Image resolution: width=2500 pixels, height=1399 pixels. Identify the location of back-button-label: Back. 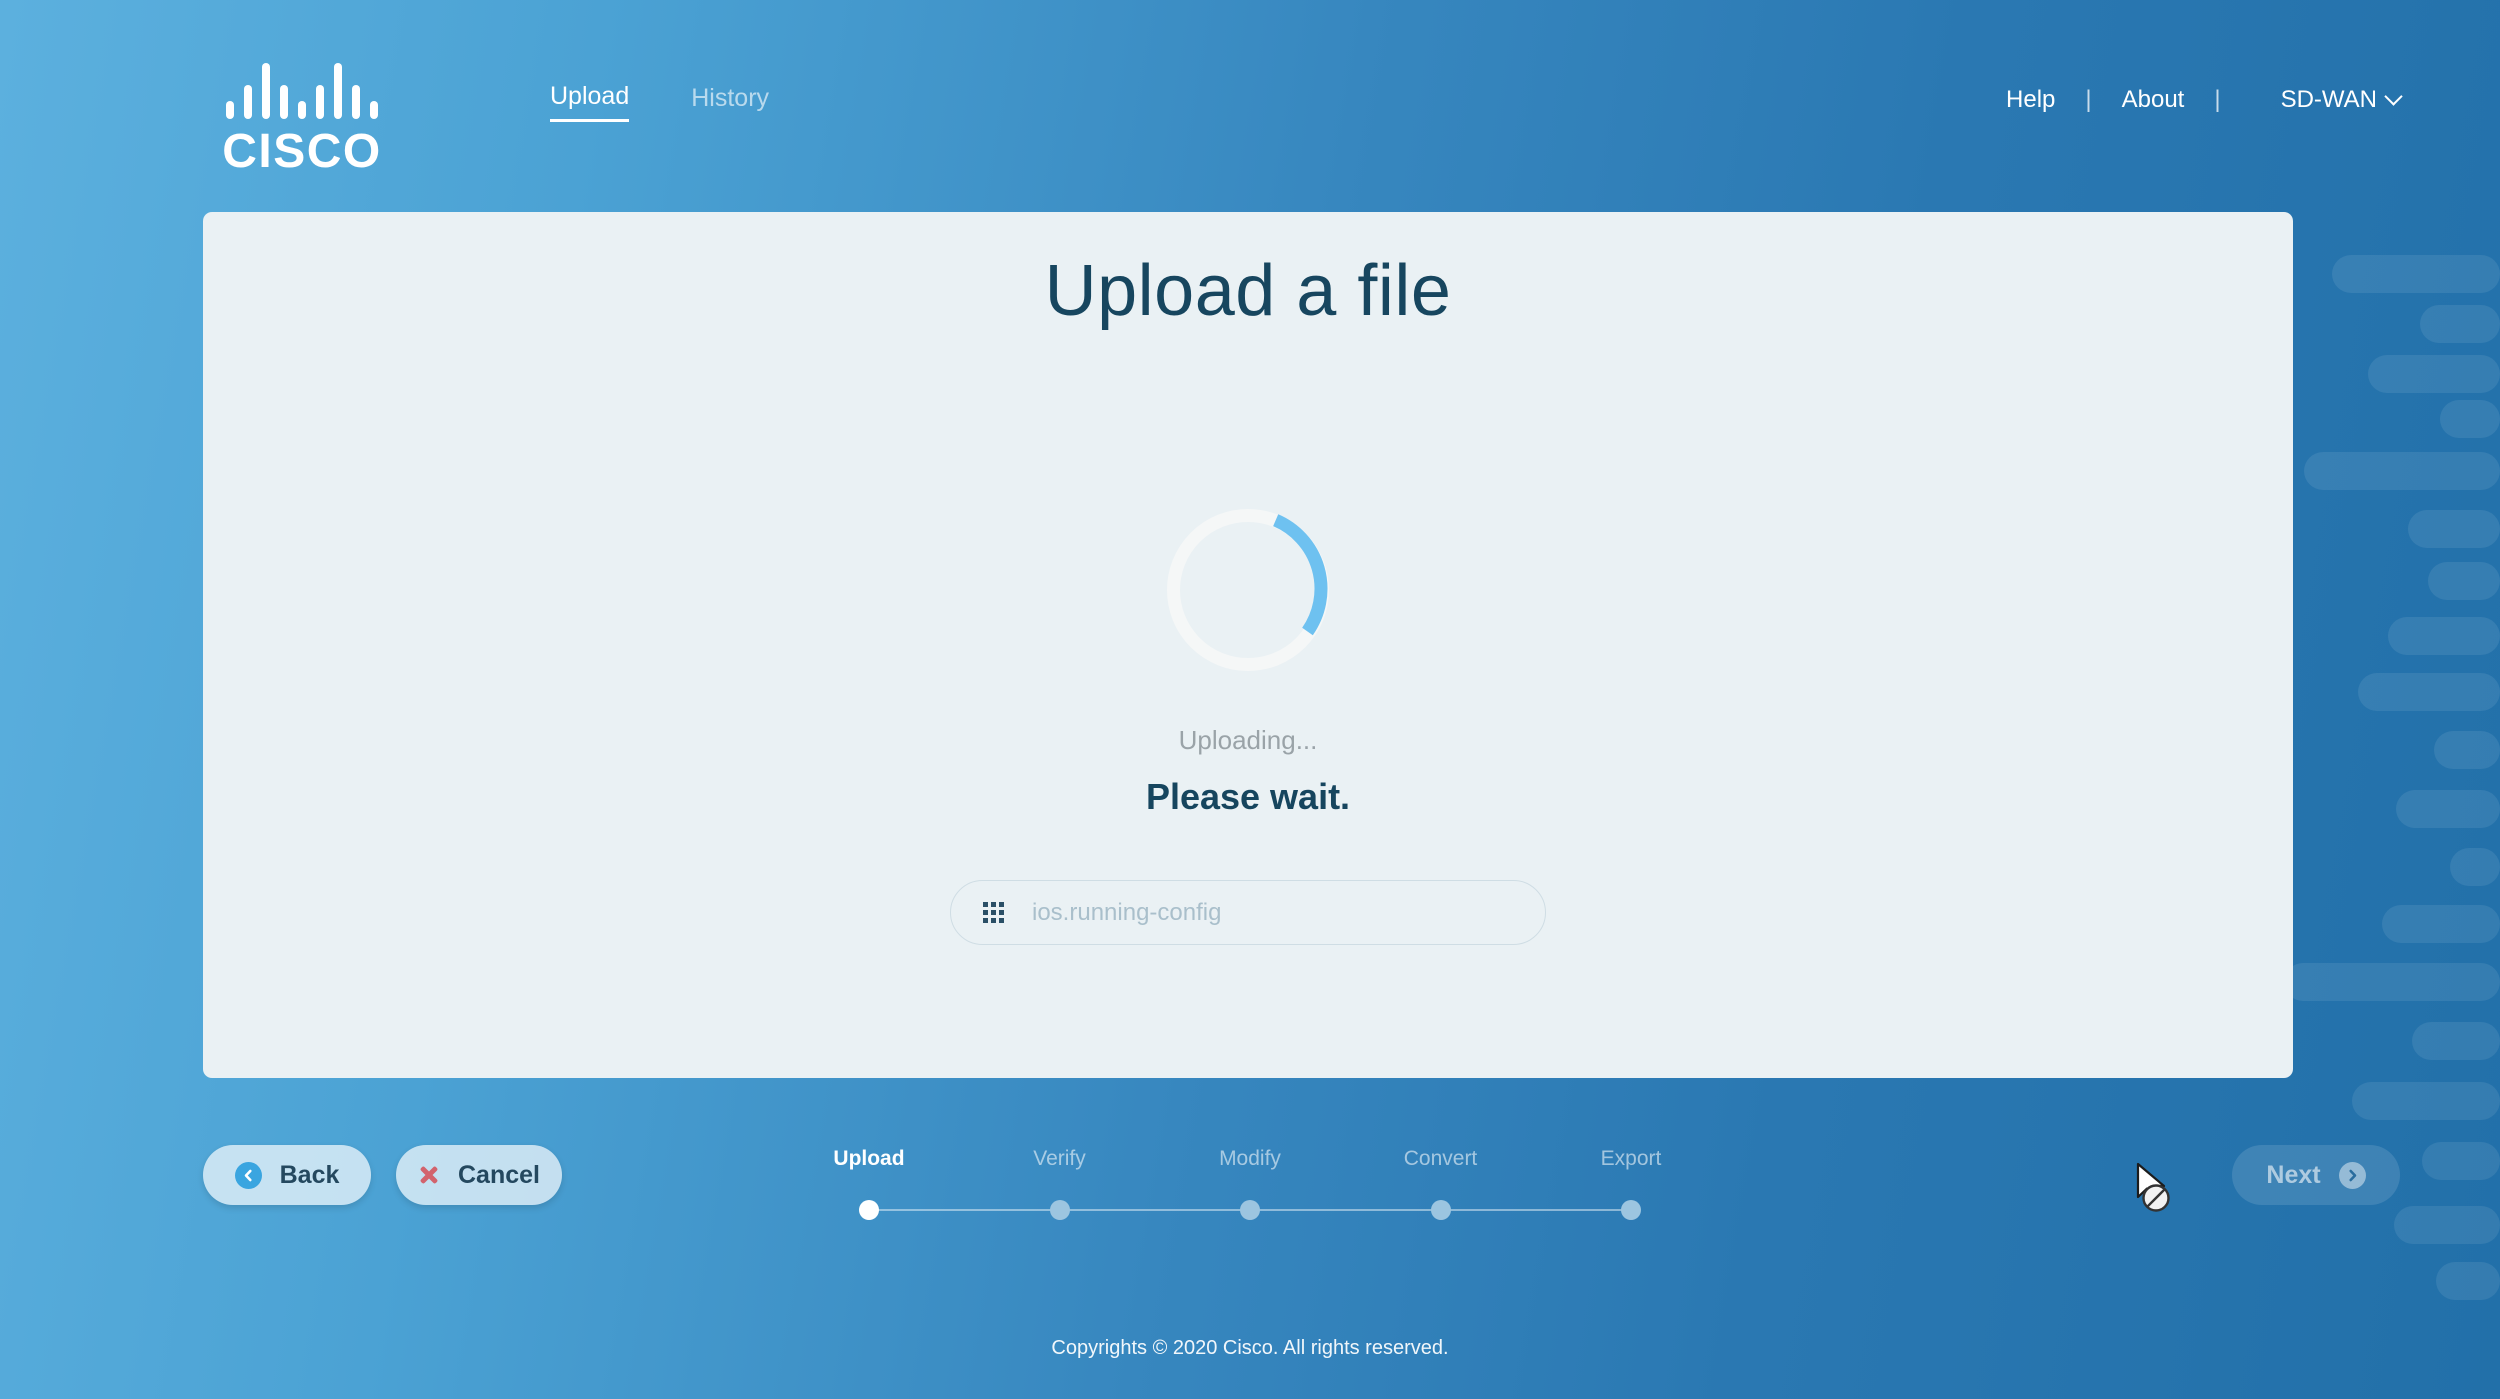
(309, 1174).